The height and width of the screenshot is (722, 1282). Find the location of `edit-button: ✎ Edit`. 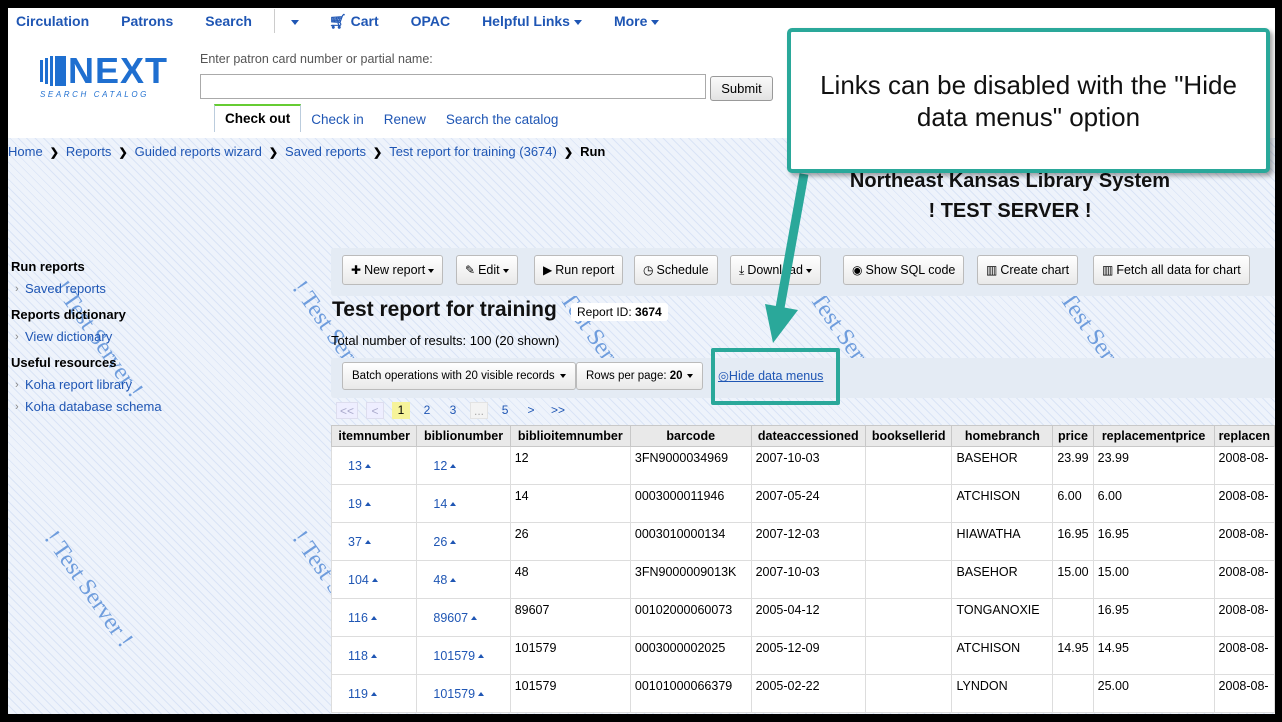

edit-button: ✎ Edit is located at coordinates (487, 270).